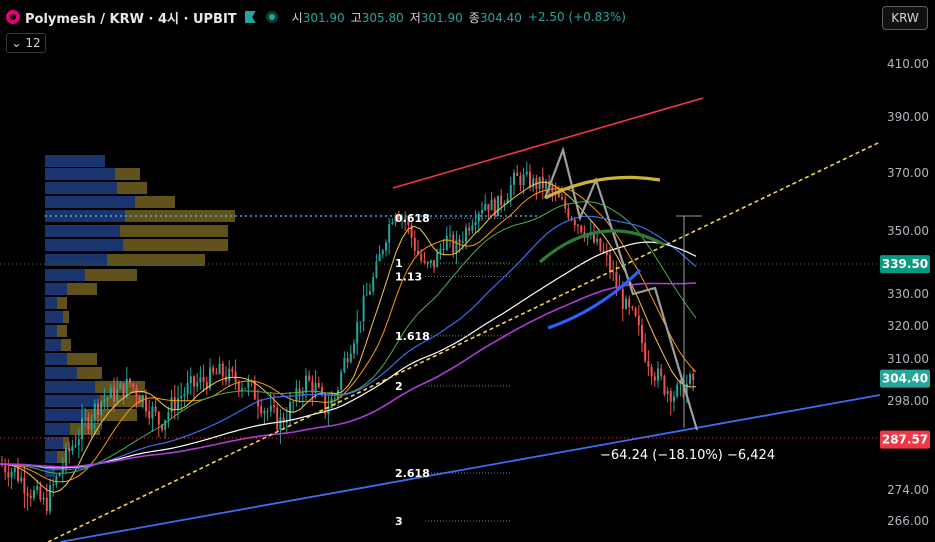 The width and height of the screenshot is (935, 542). Describe the element at coordinates (602, 246) in the screenshot. I see `green-arc` at that location.